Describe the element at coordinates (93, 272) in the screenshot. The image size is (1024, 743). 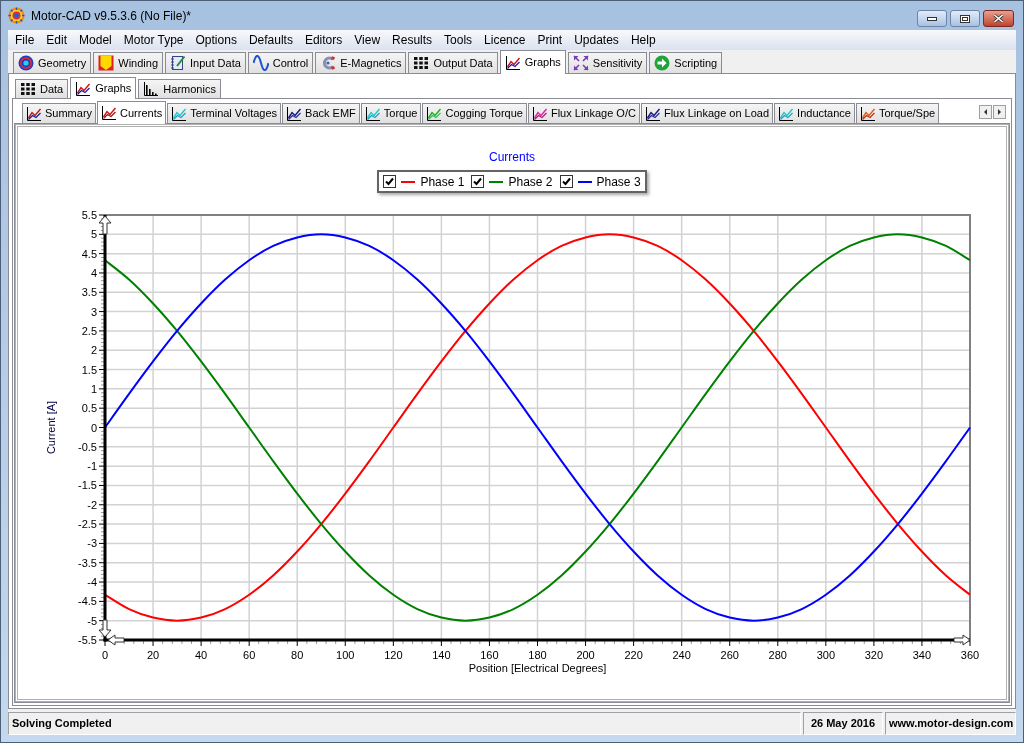
I see `y-tick-label: 4` at that location.